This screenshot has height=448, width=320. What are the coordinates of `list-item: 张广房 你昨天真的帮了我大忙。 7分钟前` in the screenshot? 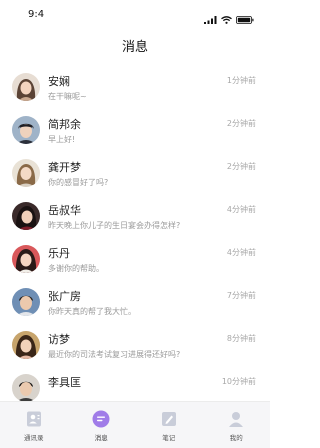 It's located at (135, 296).